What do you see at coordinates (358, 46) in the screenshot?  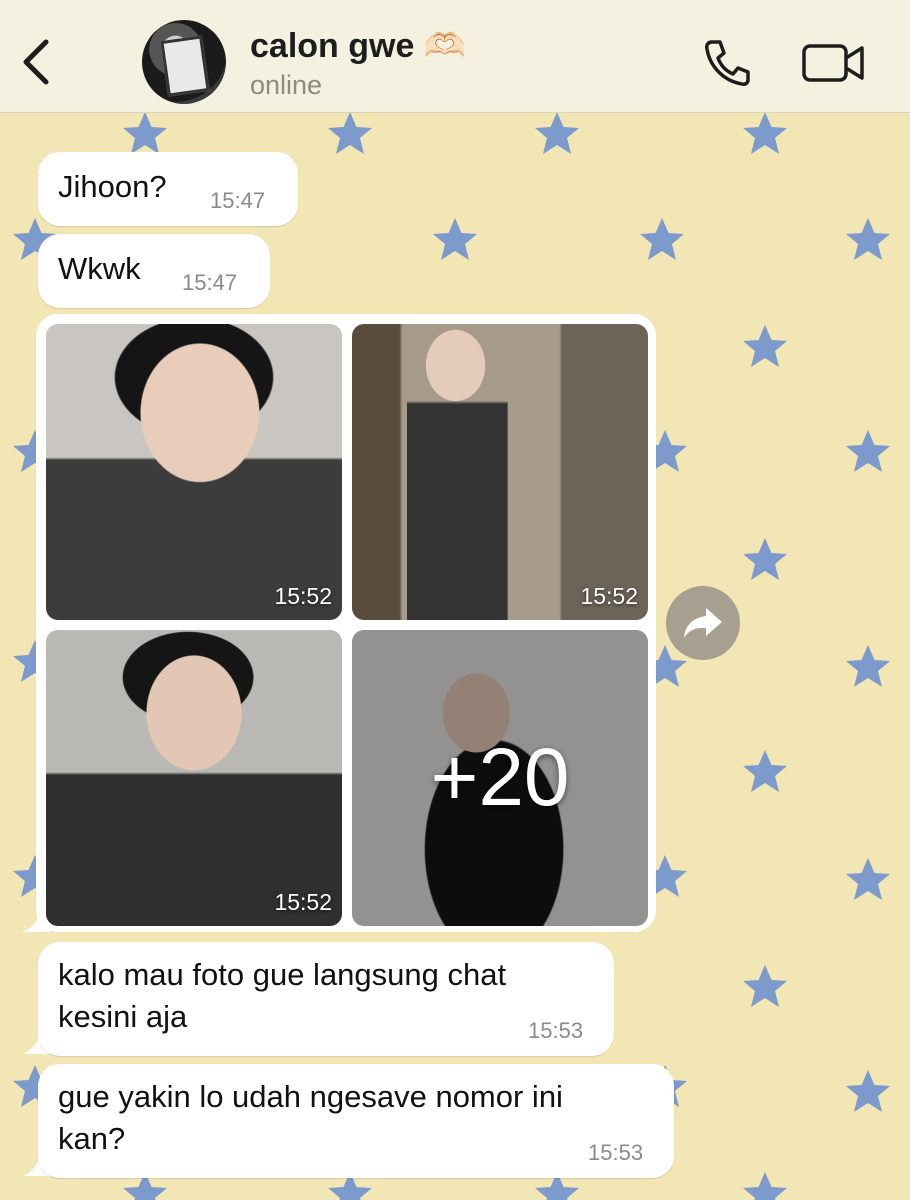 I see `contact-name: calon gwe 🫶🏻` at bounding box center [358, 46].